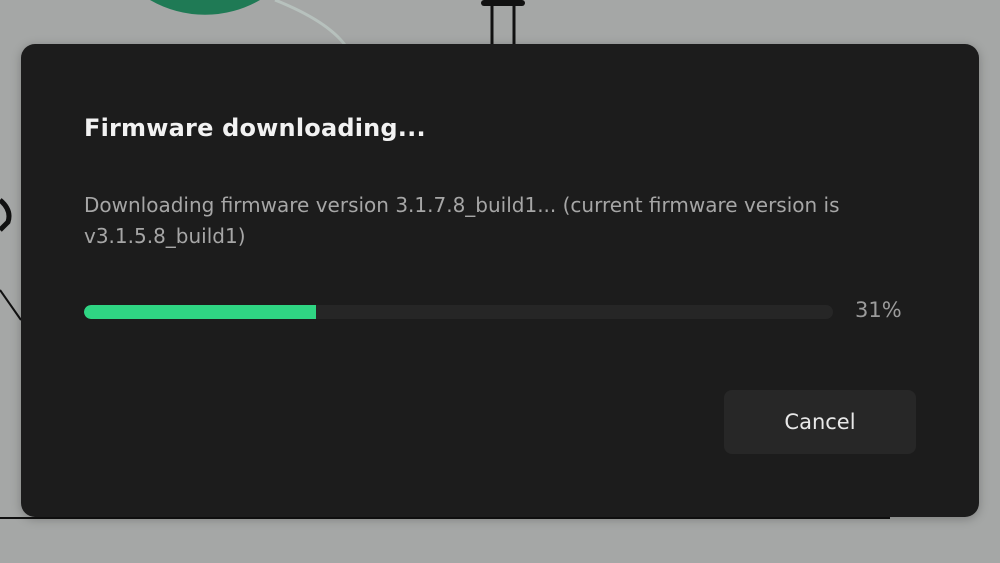  What do you see at coordinates (820, 422) in the screenshot?
I see `cancel-button: Cancel` at bounding box center [820, 422].